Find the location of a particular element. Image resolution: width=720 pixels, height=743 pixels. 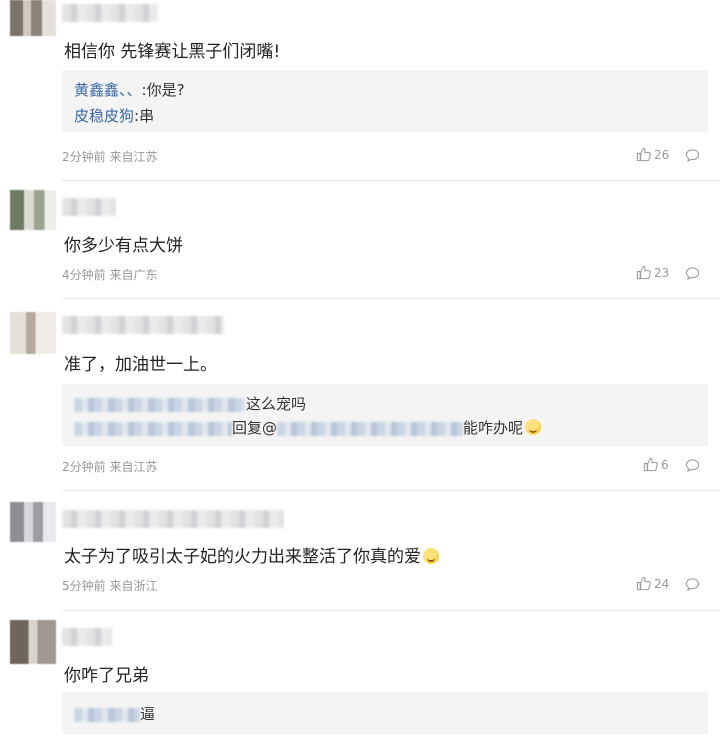

like-button: 23 is located at coordinates (652, 272).